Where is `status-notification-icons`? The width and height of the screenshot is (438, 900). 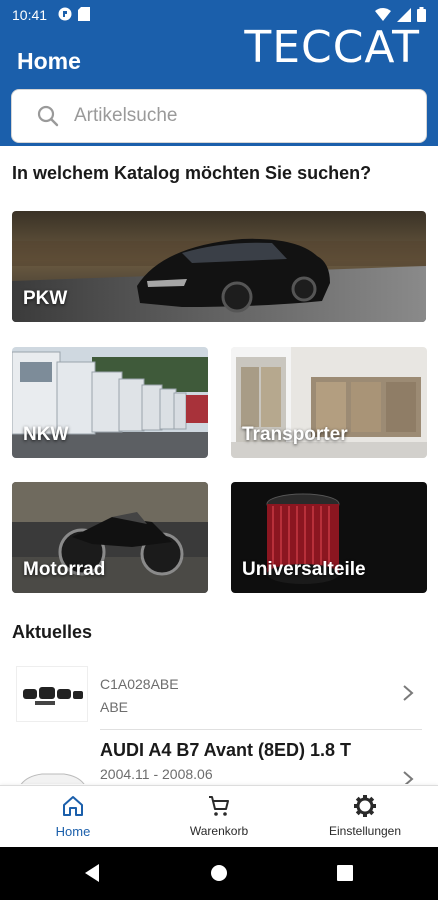 status-notification-icons is located at coordinates (74, 14).